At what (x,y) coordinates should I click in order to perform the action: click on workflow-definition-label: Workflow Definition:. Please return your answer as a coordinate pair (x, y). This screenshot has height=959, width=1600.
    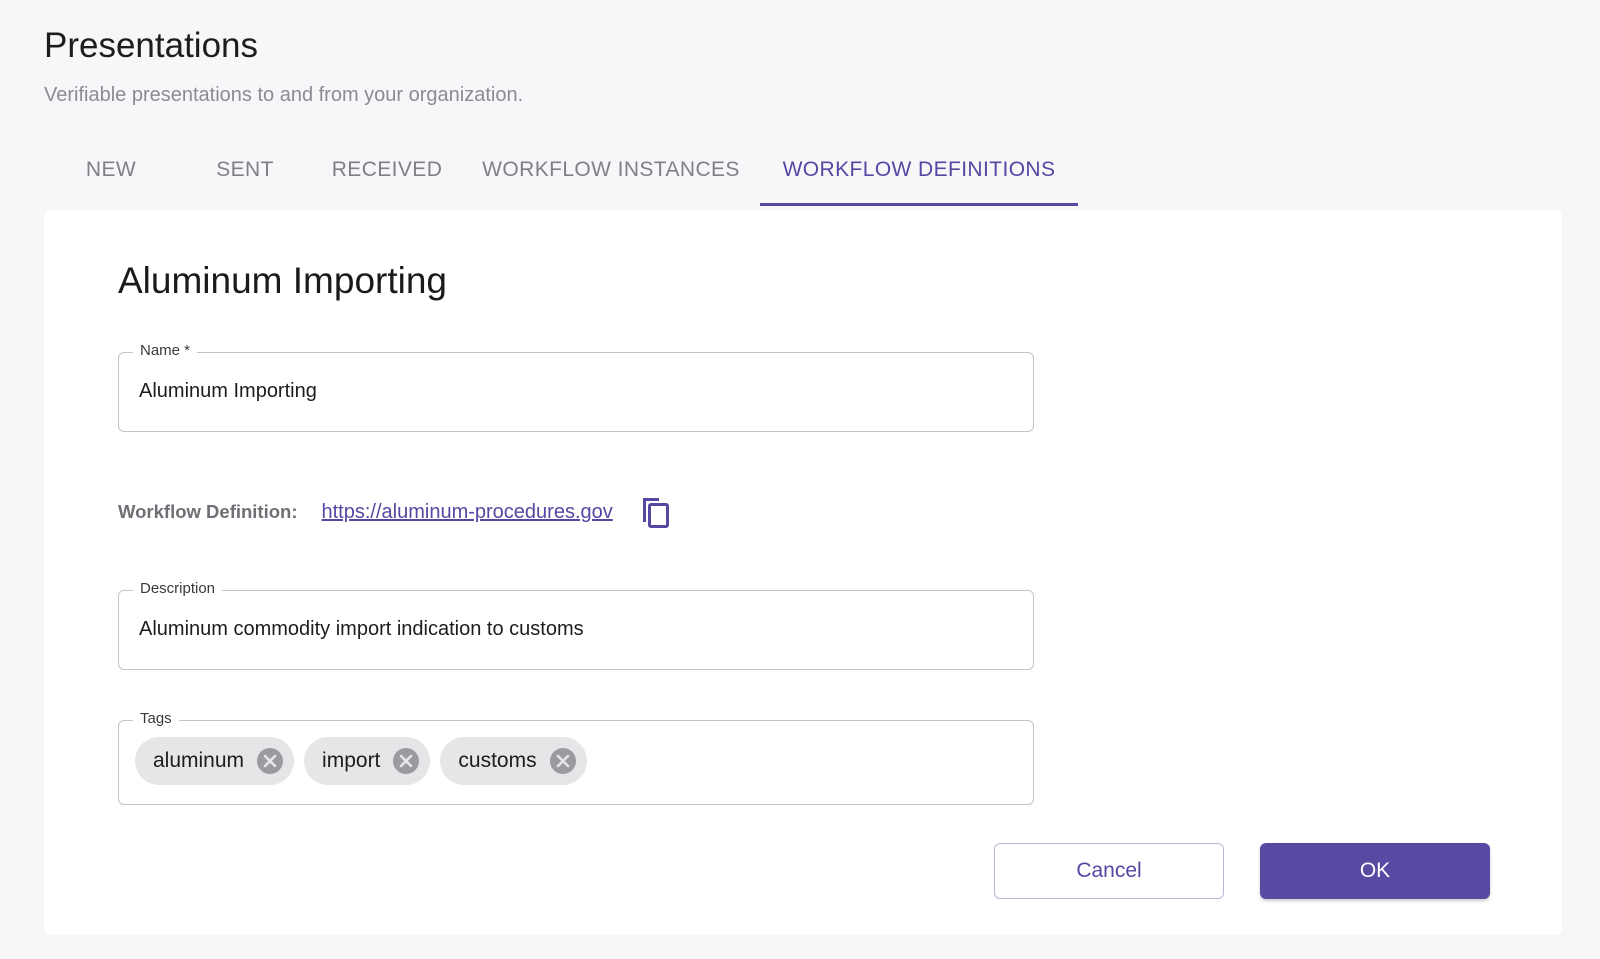
    Looking at the image, I should click on (208, 511).